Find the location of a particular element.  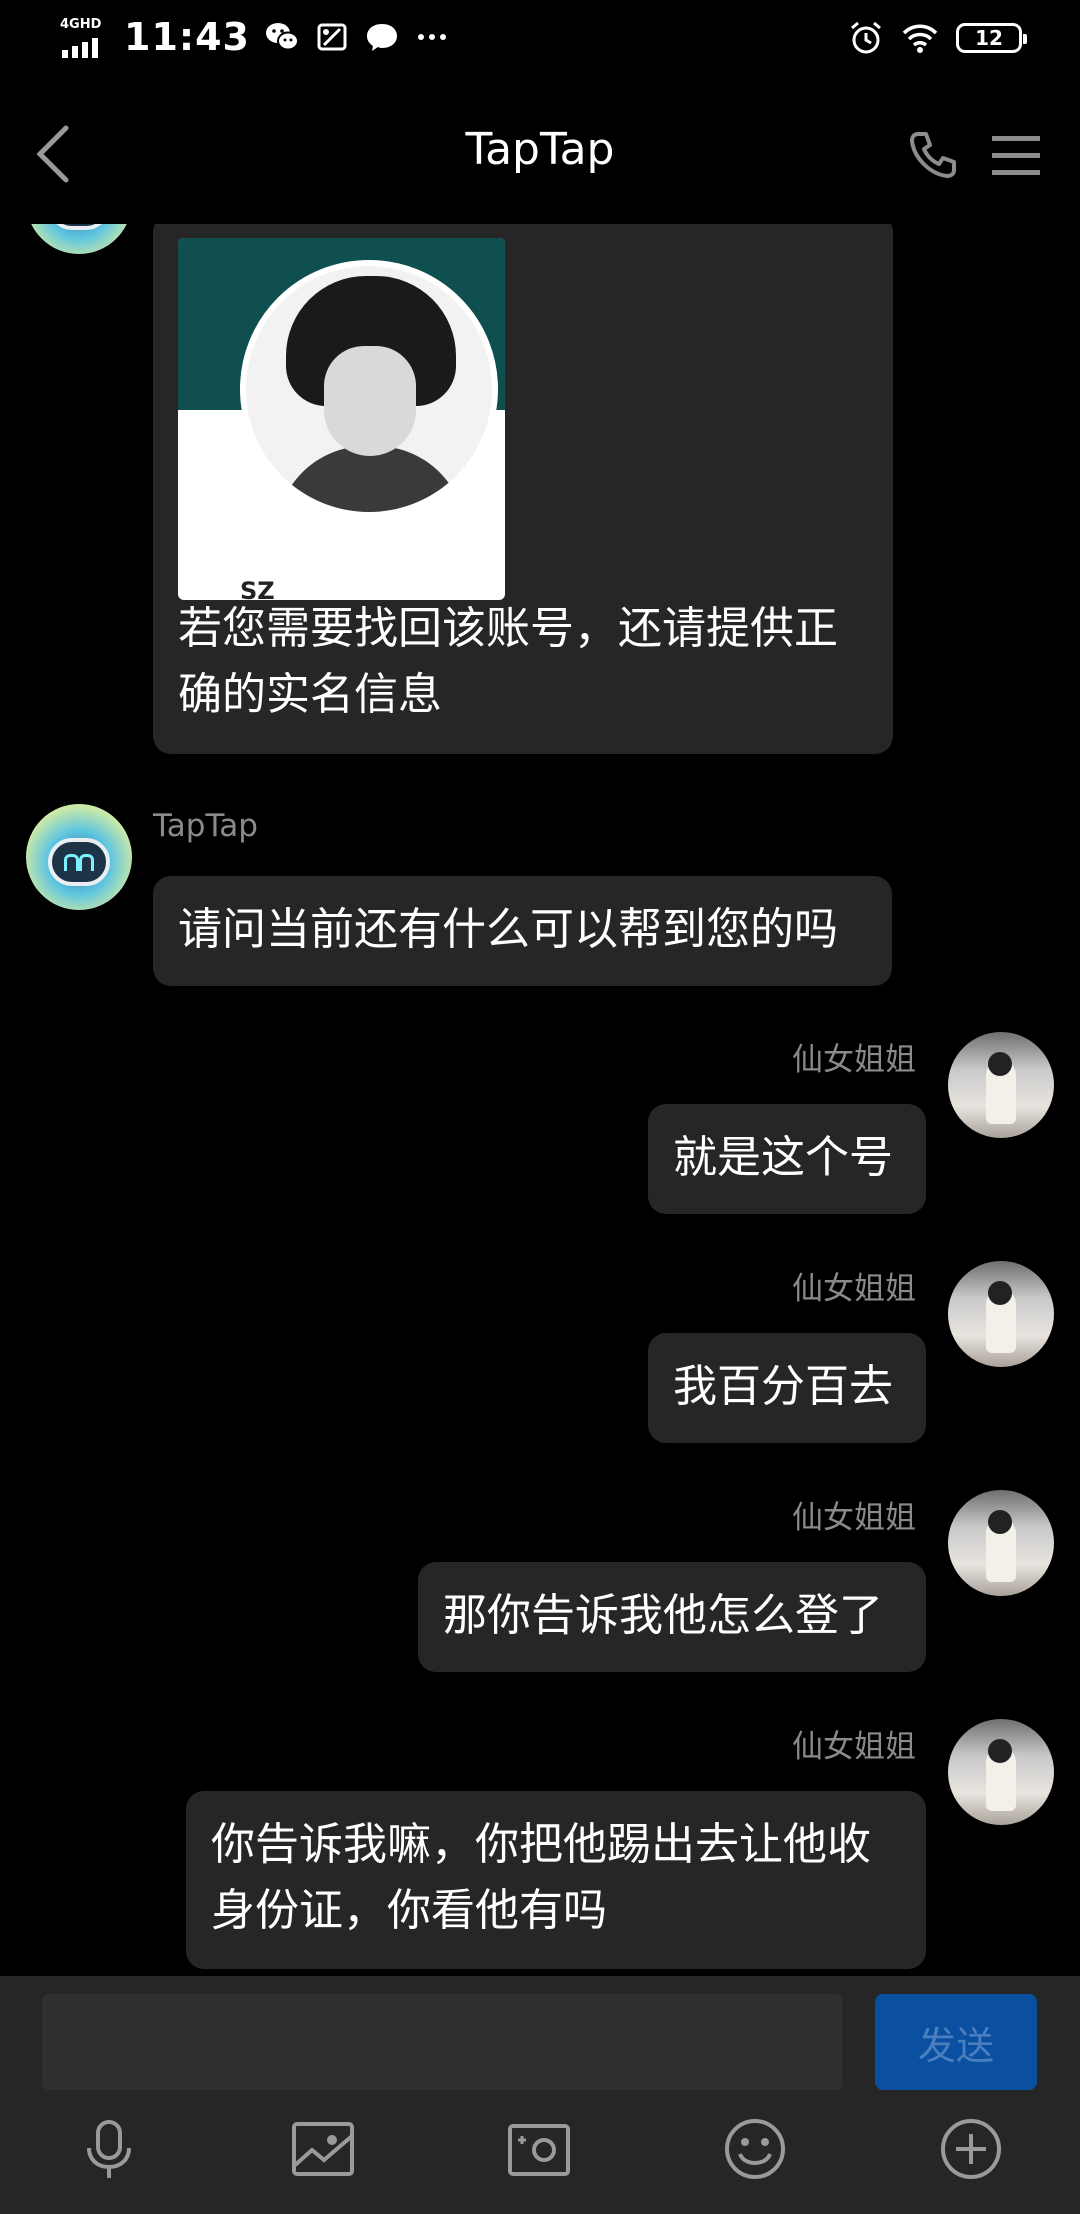

plus-icon is located at coordinates (971, 2149).